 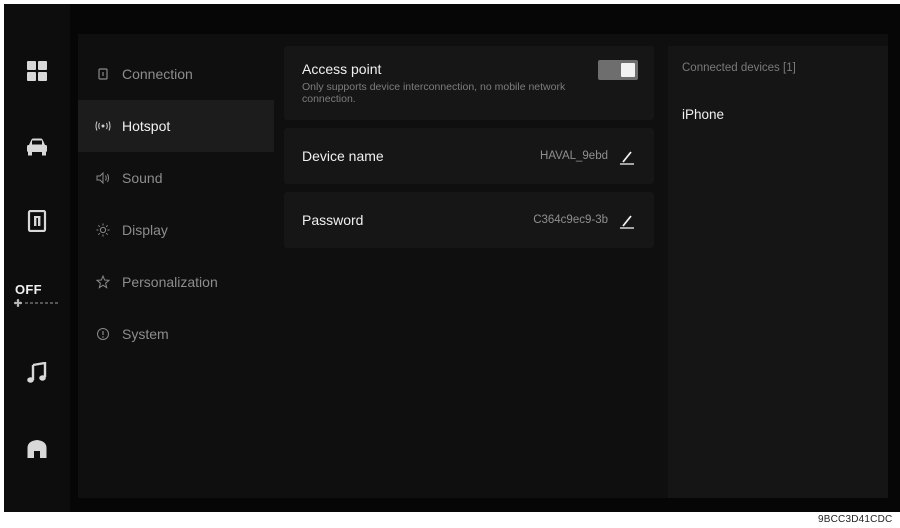 I want to click on sound-icon, so click(x=103, y=178).